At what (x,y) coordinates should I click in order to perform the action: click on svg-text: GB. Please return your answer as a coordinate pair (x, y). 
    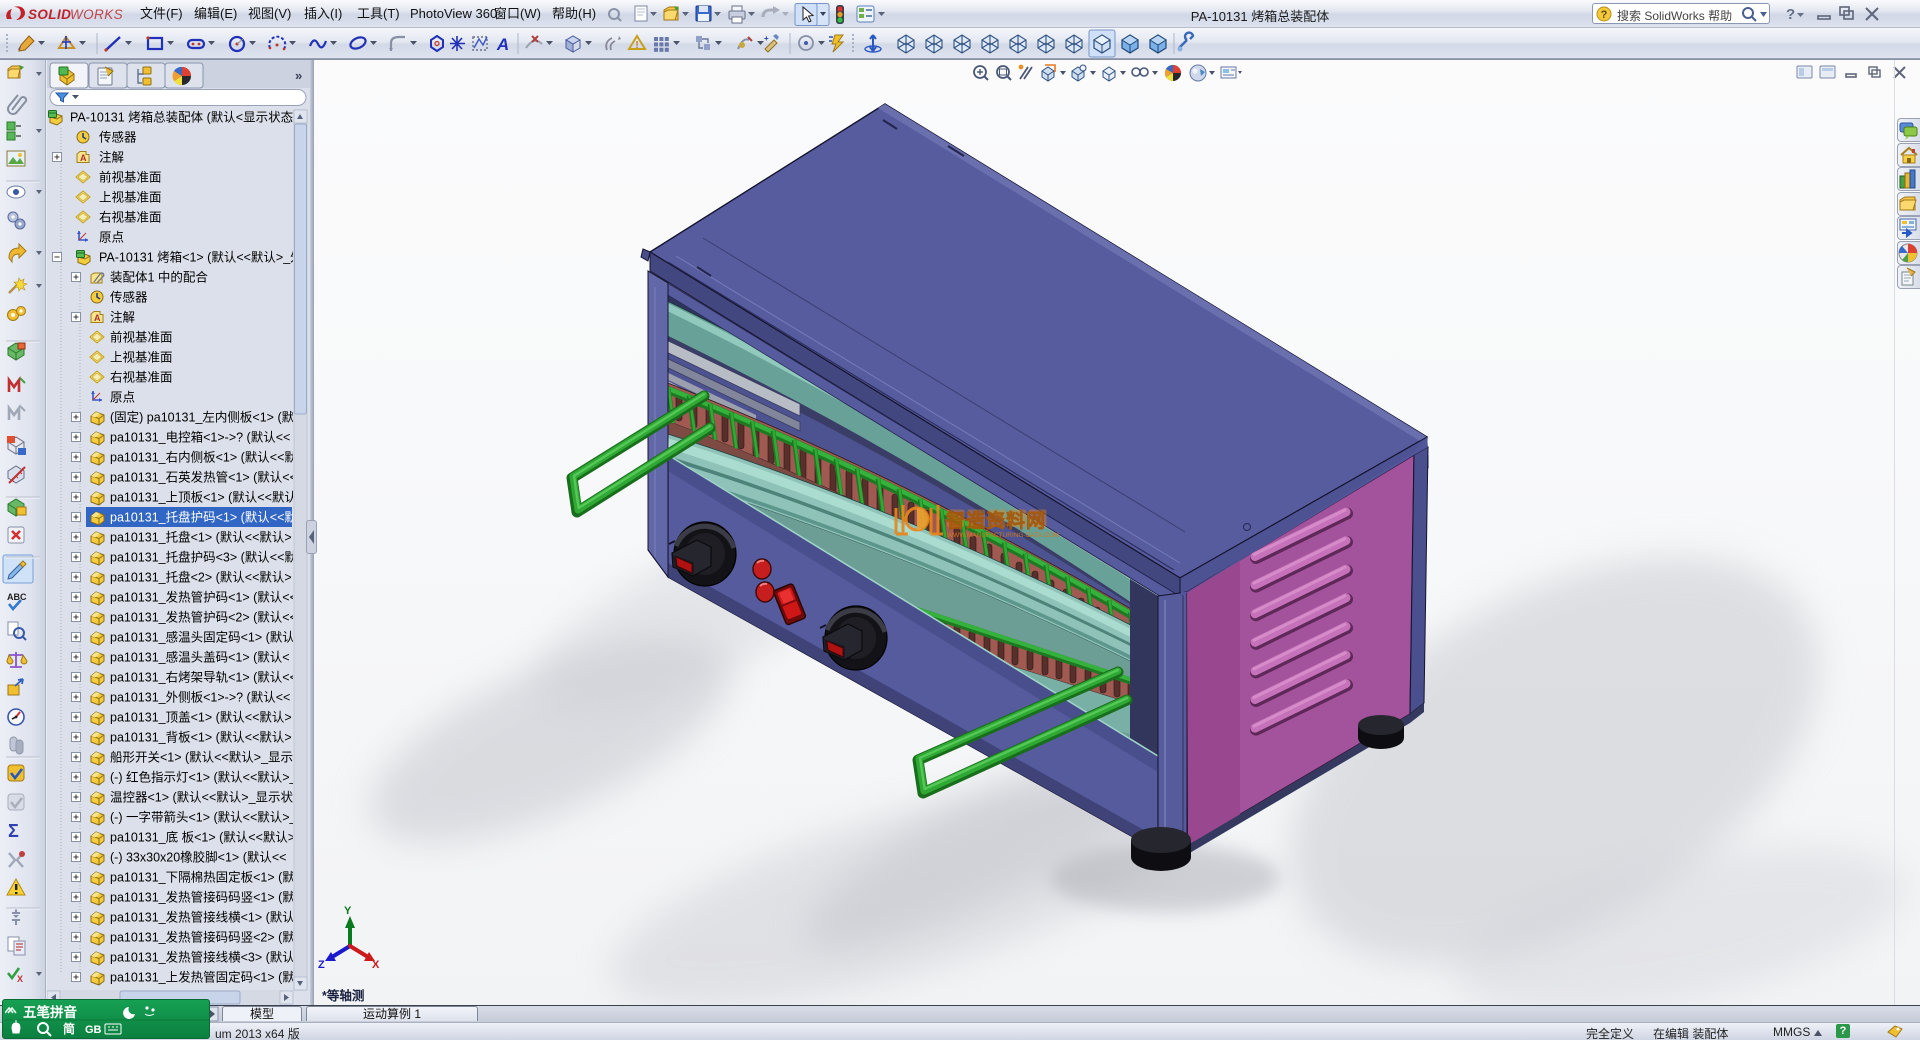
    Looking at the image, I should click on (93, 1030).